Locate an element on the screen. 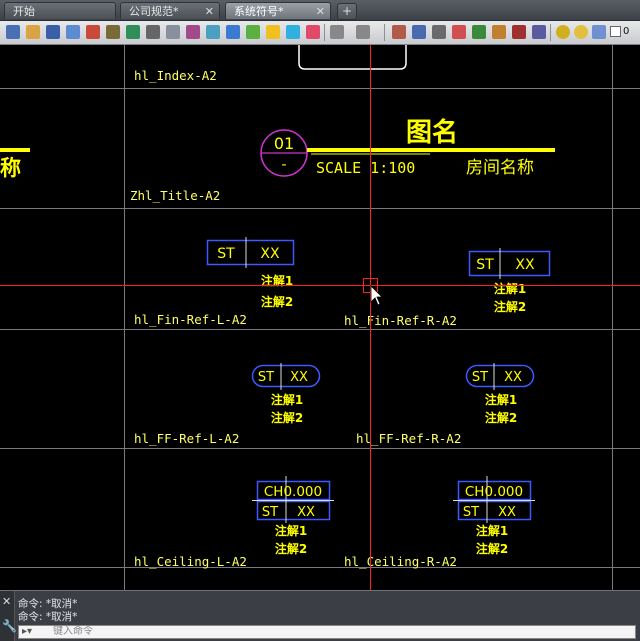  new-tab-button: + is located at coordinates (347, 11).